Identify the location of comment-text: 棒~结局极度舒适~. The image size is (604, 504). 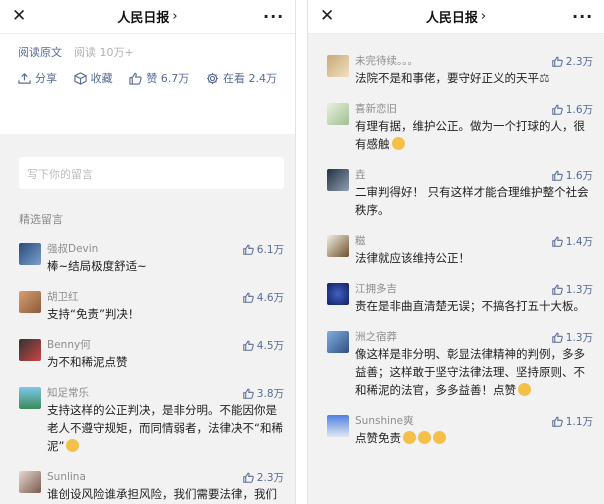
(97, 266).